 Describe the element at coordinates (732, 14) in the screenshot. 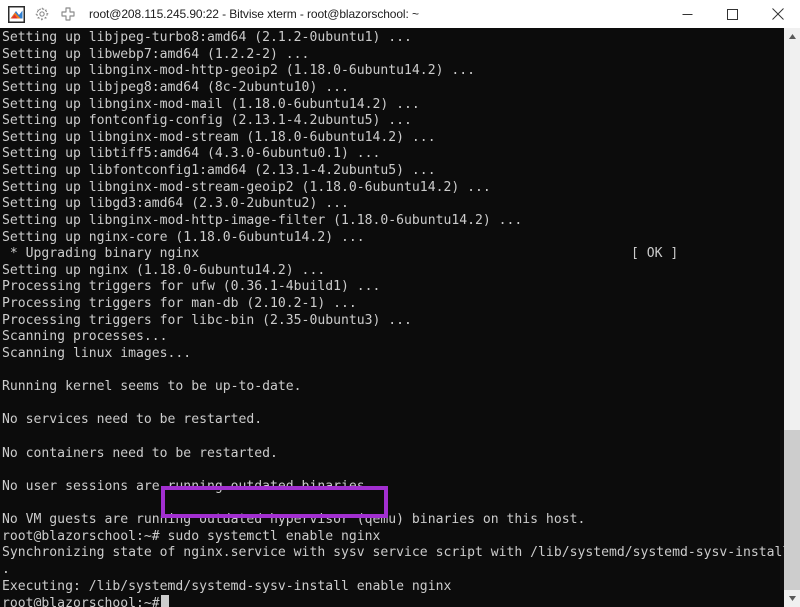

I see `maximize-button` at that location.